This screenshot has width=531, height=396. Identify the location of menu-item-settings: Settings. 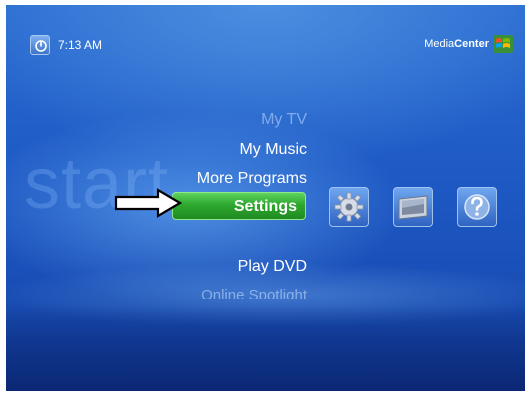
(239, 206).